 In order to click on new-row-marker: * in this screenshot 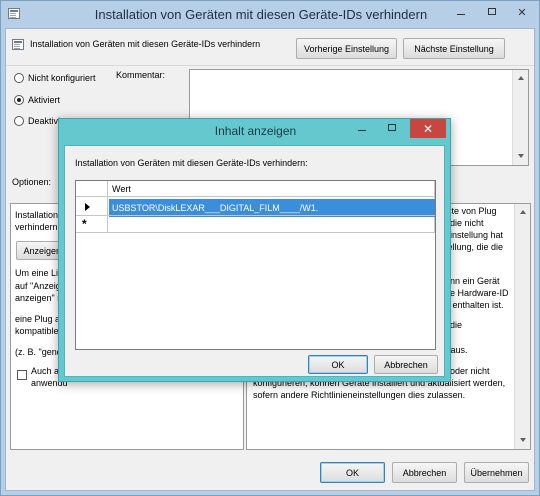, I will do `click(84, 224)`.